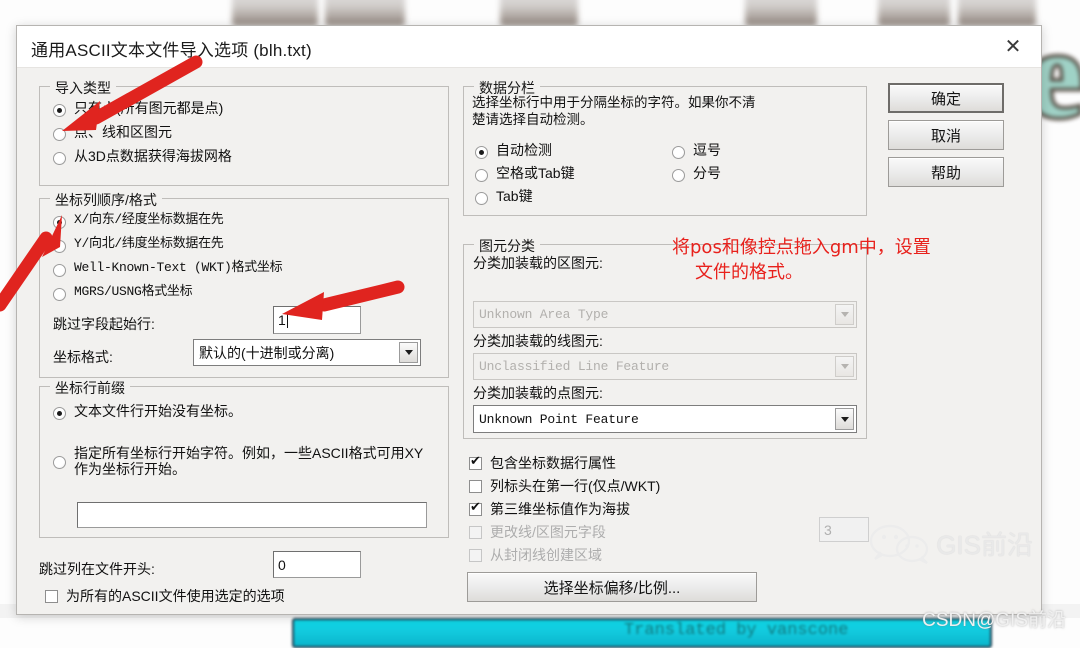 This screenshot has height=648, width=1080. I want to click on checkbox-apply-all-ascii: 为所有的ASCII文件使用选定的选项, so click(165, 596).